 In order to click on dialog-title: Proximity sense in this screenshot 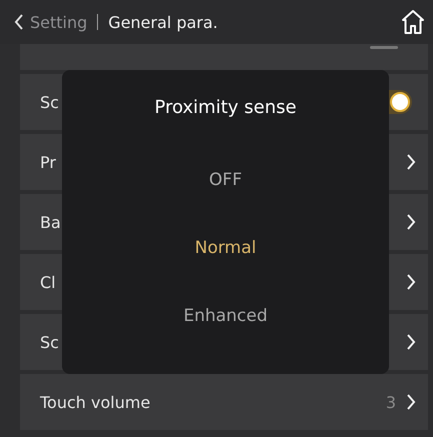, I will do `click(225, 107)`.